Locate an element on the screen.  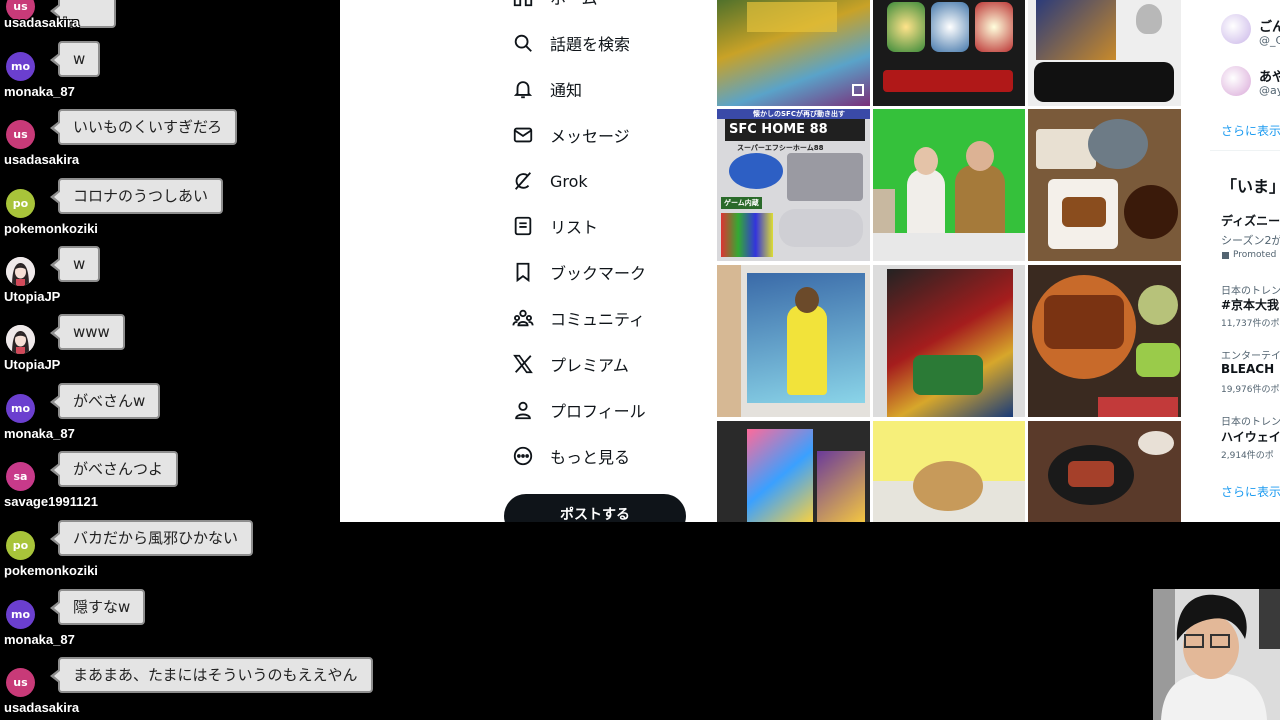
follow-name: ごん is located at coordinates (1269, 27).